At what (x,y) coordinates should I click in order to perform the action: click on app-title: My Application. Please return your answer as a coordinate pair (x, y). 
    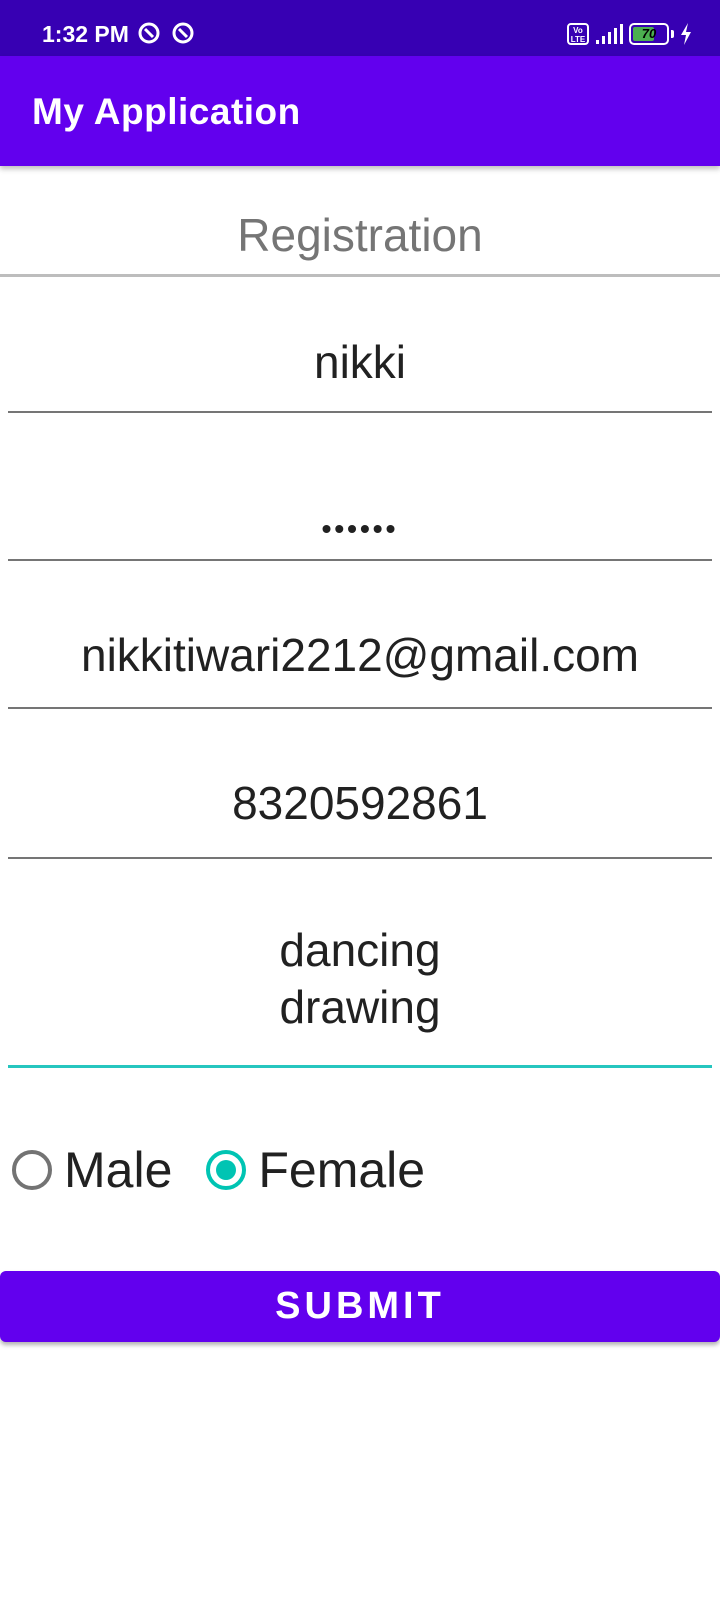
    Looking at the image, I should click on (166, 111).